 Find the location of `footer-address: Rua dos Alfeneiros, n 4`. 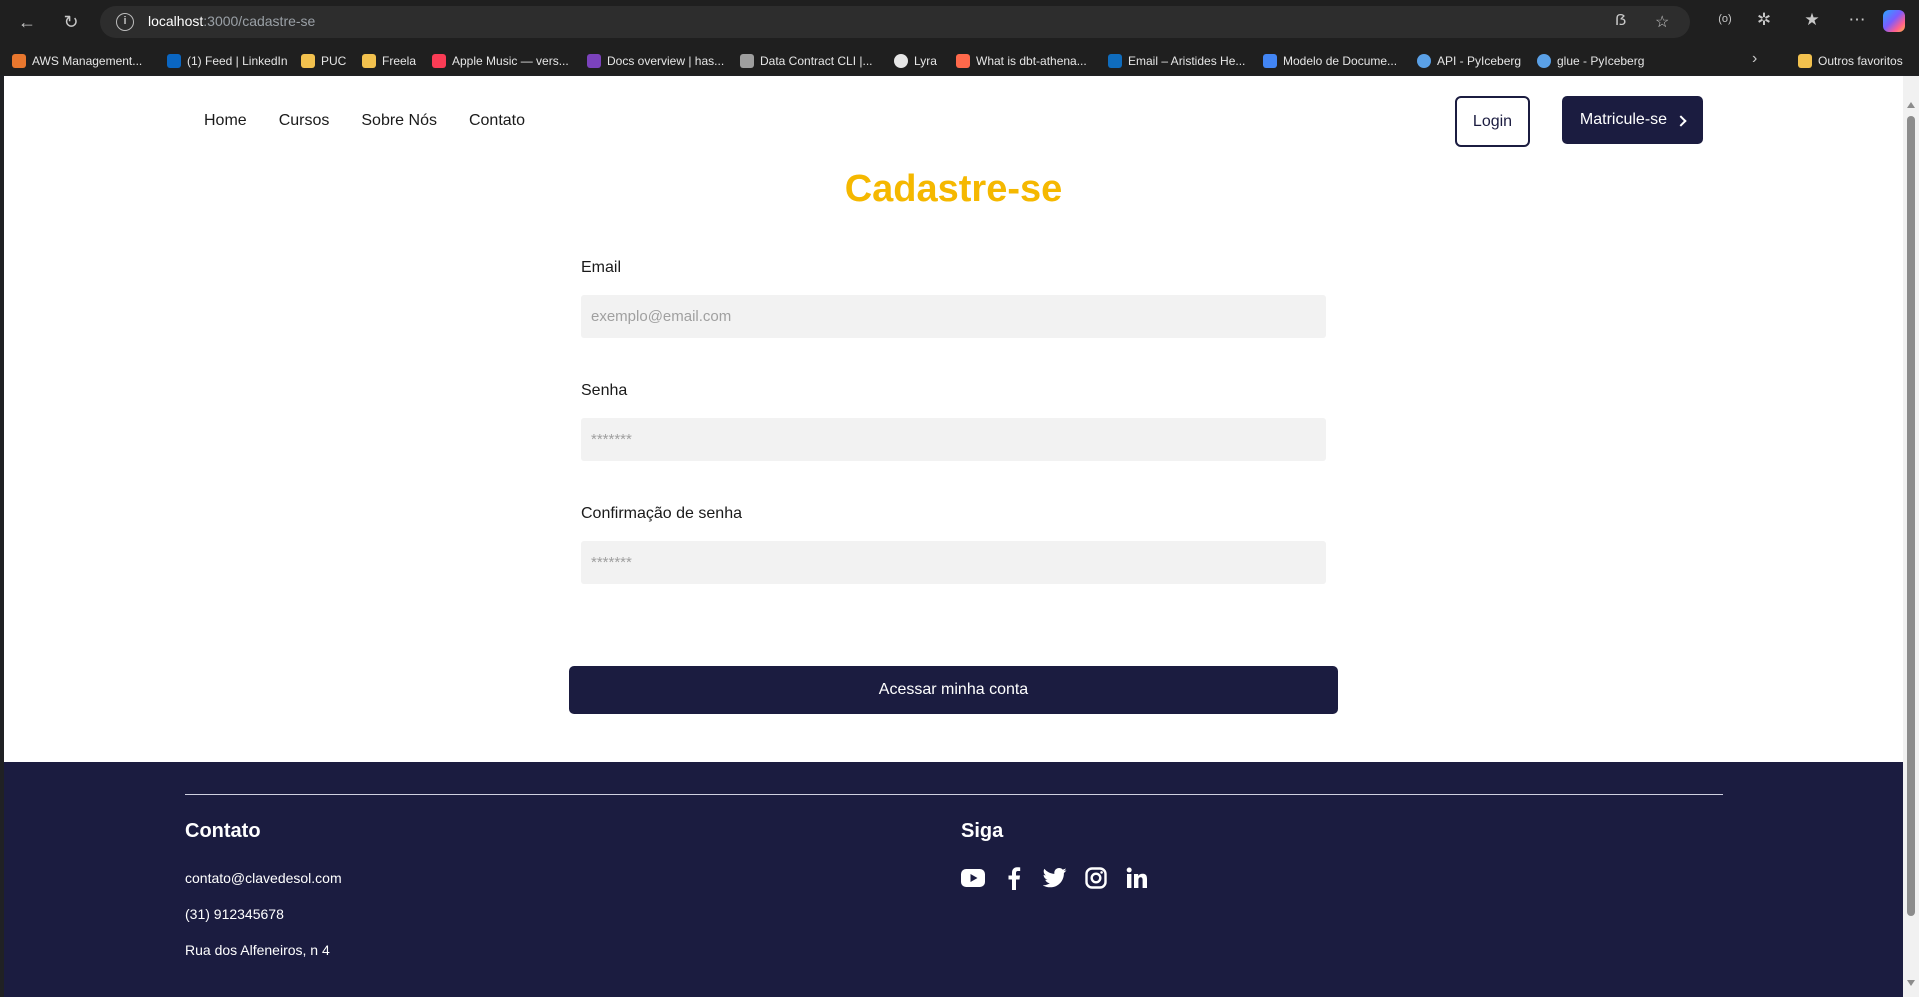

footer-address: Rua dos Alfeneiros, n 4 is located at coordinates (257, 950).